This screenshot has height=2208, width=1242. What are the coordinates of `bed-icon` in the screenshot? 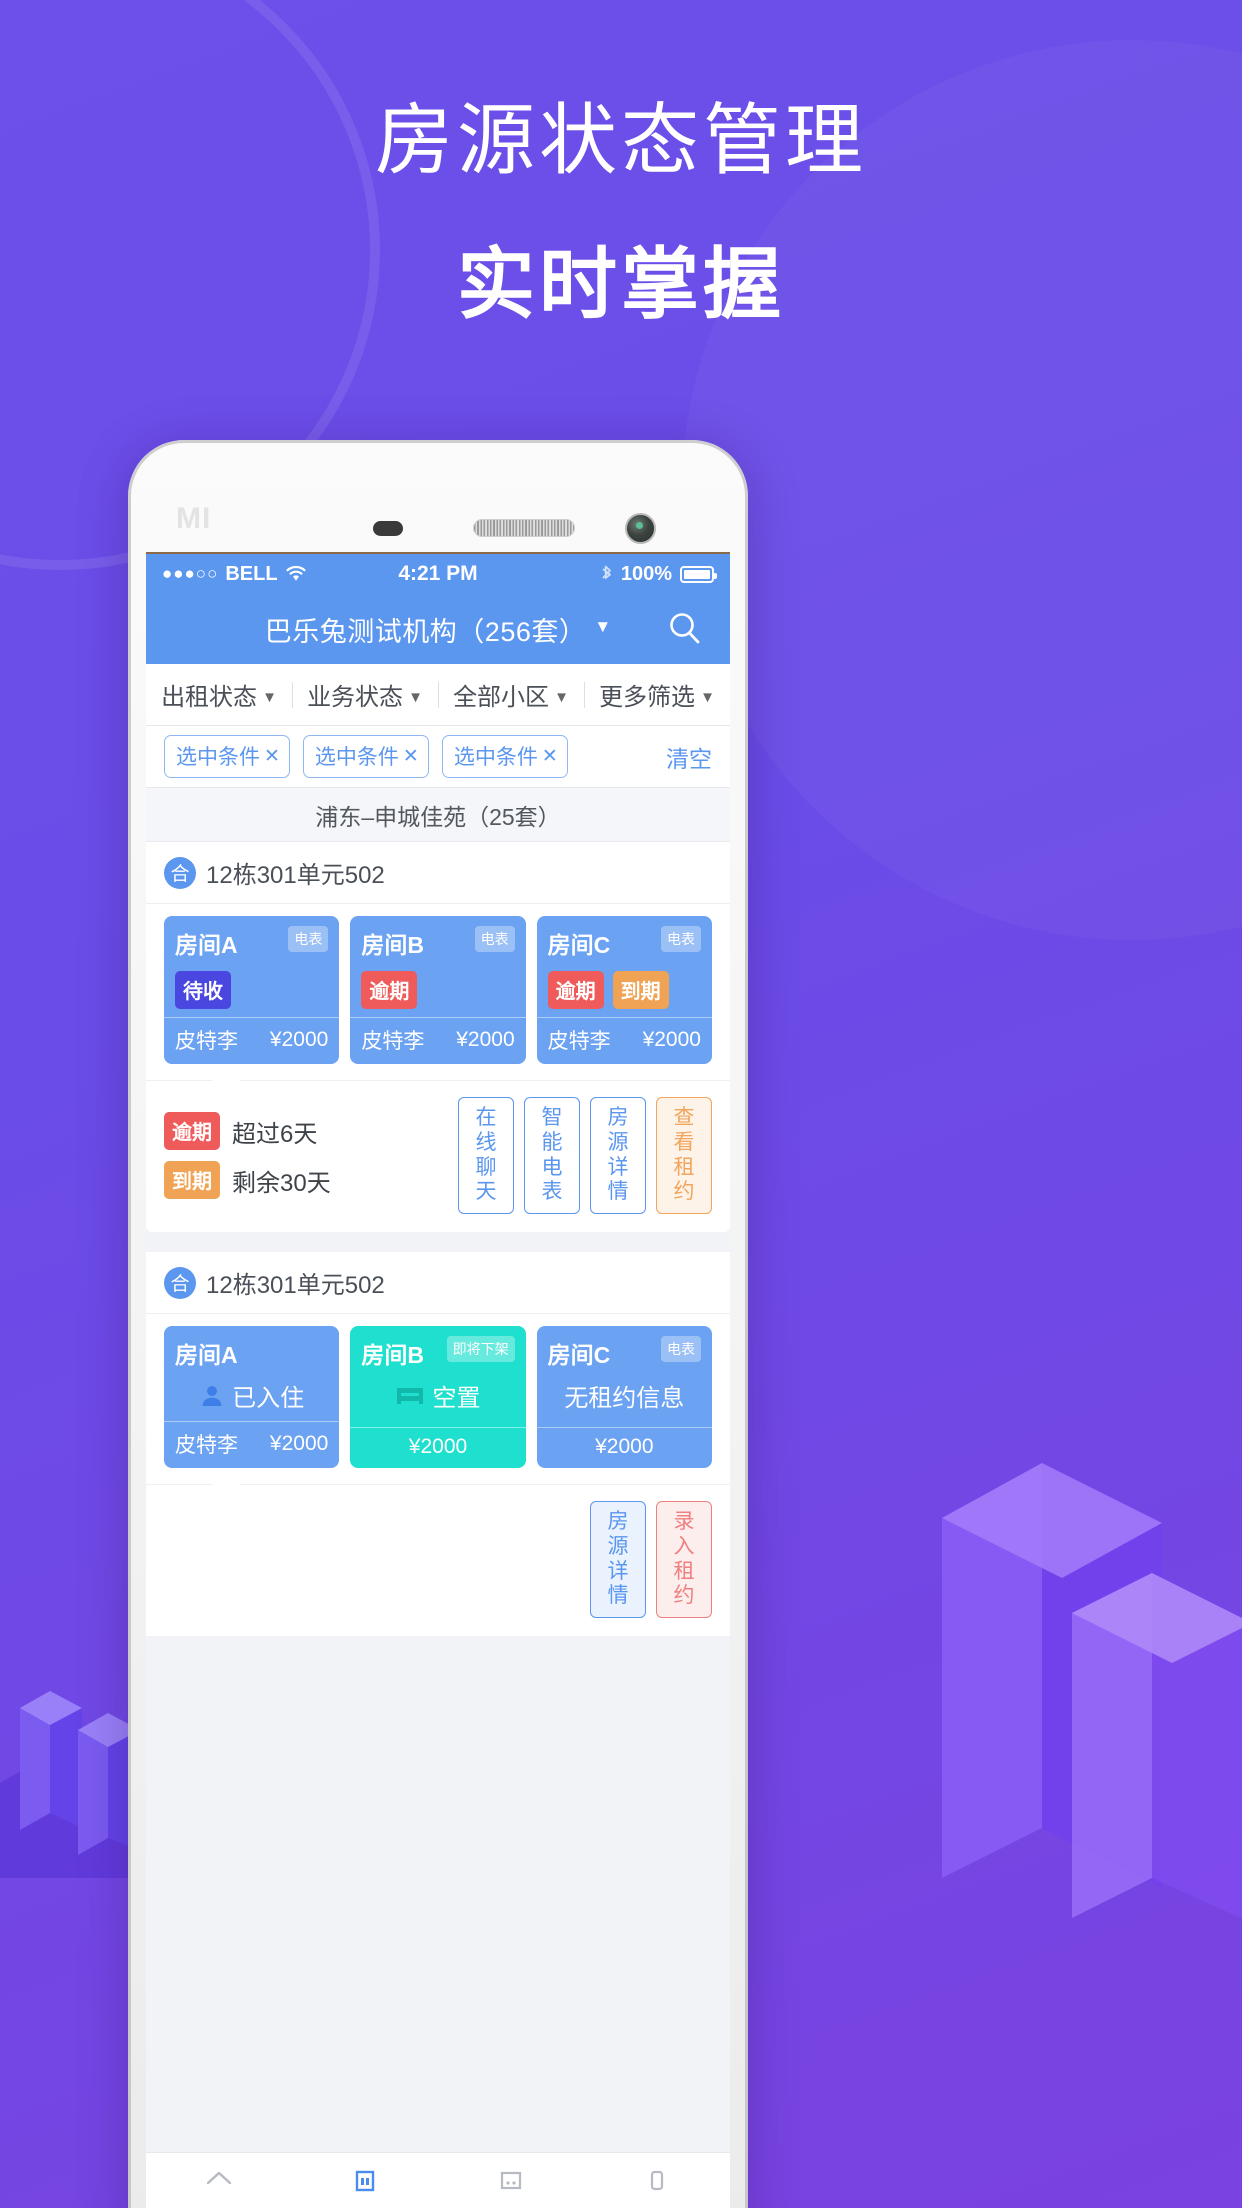 It's located at (410, 1396).